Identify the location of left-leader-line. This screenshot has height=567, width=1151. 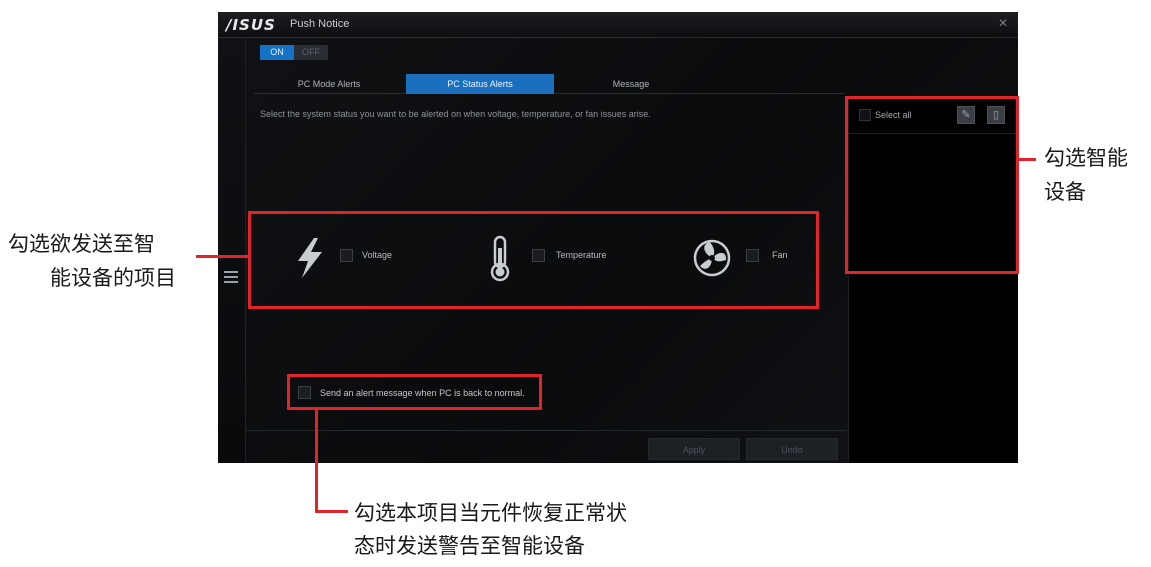
(222, 256).